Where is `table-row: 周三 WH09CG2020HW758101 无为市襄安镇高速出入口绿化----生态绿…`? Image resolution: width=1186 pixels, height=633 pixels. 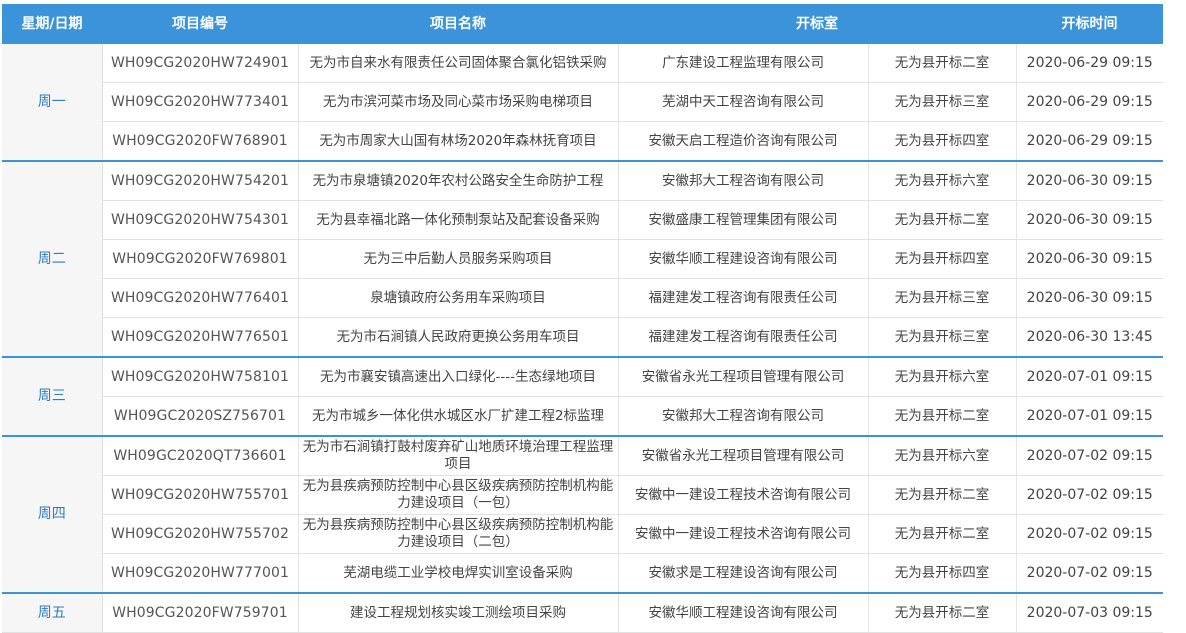 table-row: 周三 WH09CG2020HW758101 无为市襄安镇高速出入口绿化----生态绿… is located at coordinates (582, 396).